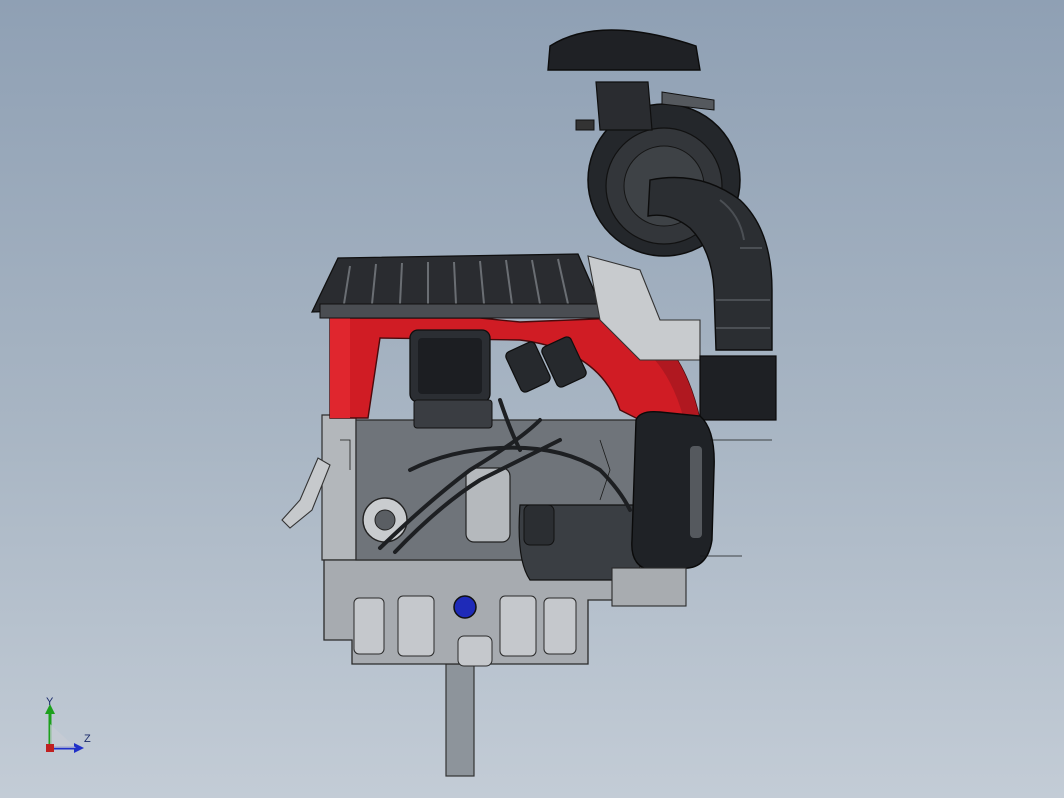  I want to click on left-side-cover, so click(339, 487).